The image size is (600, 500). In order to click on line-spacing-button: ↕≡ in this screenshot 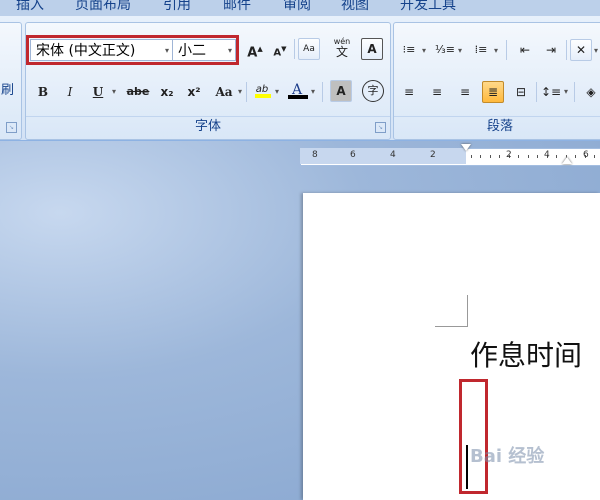, I will do `click(551, 92)`.